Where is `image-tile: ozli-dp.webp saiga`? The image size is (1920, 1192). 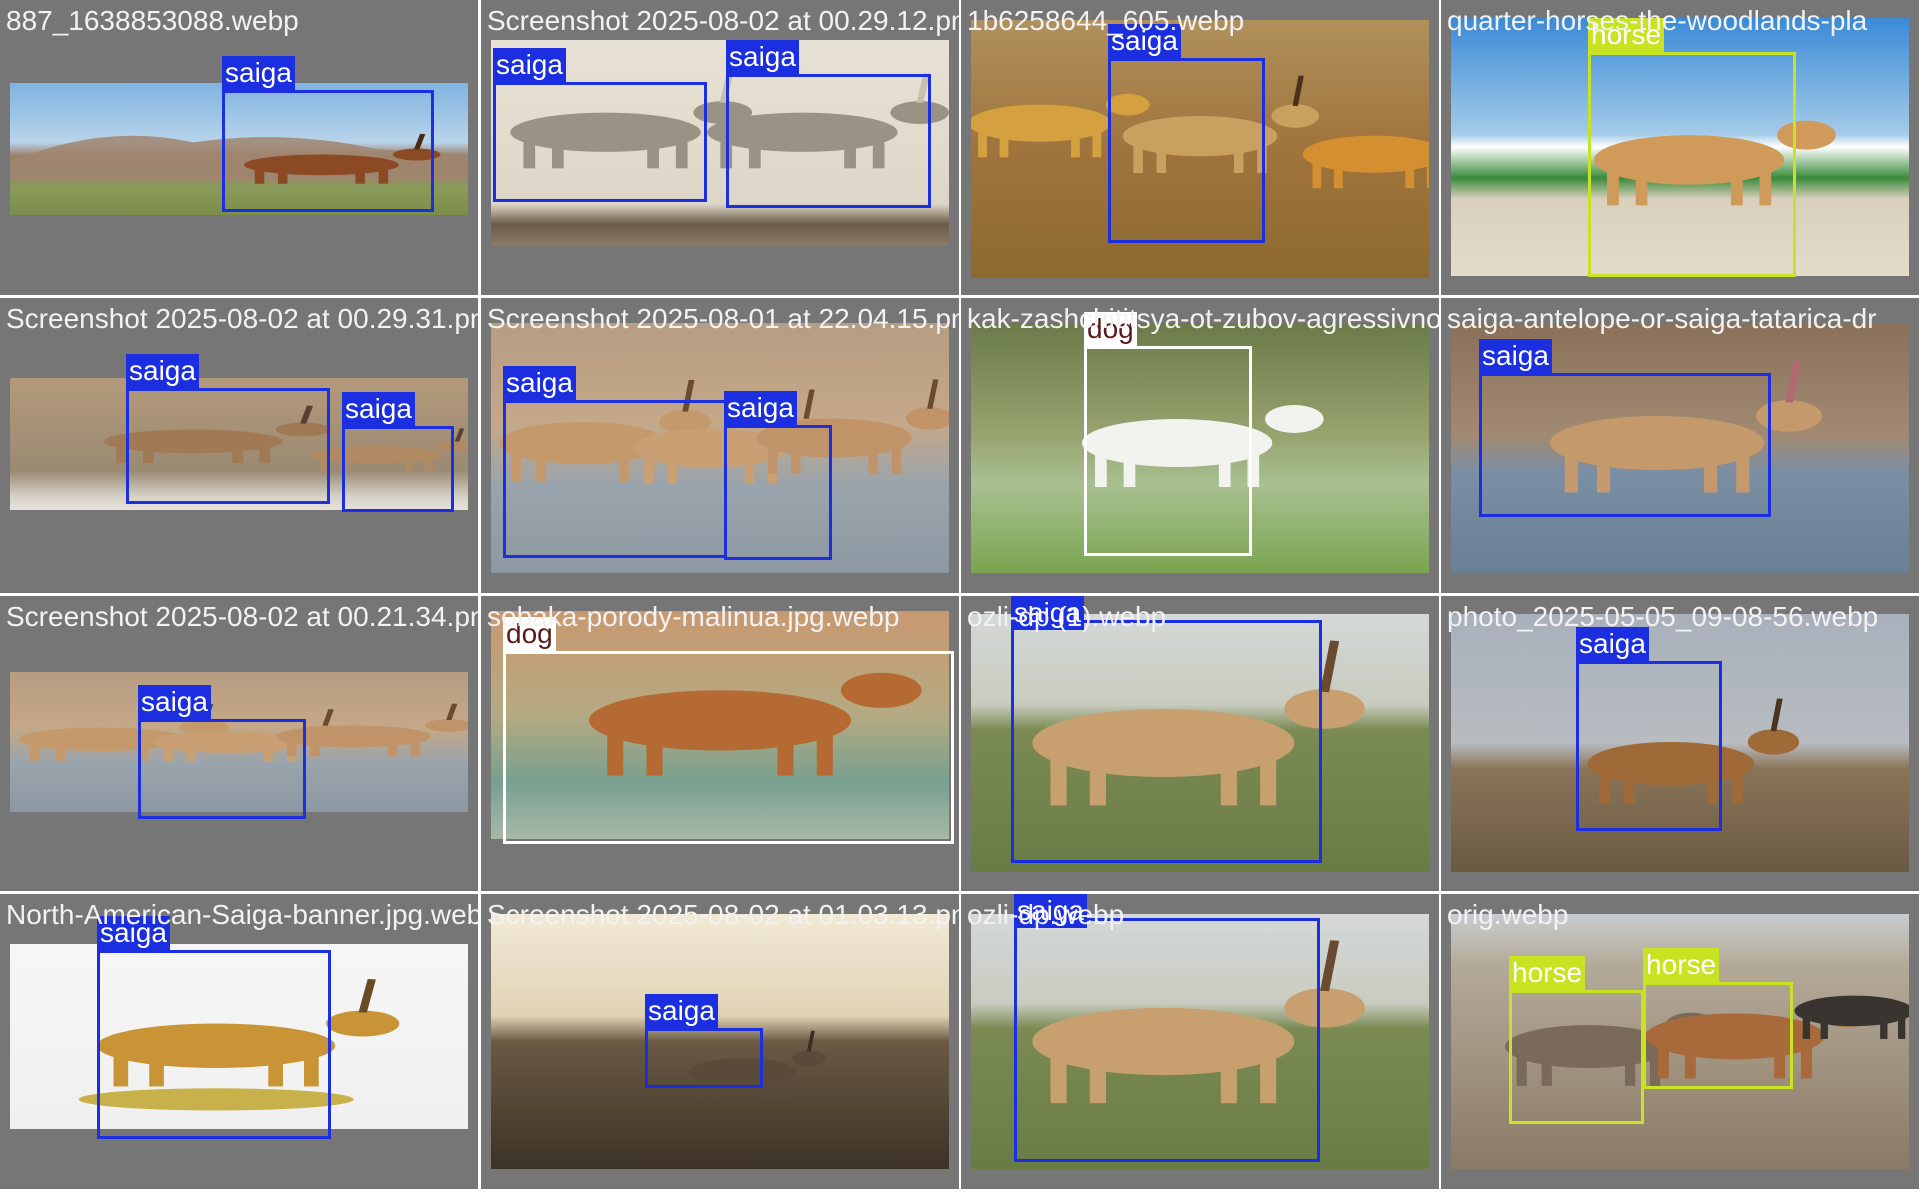 image-tile: ozli-dp.webp saiga is located at coordinates (1200, 1041).